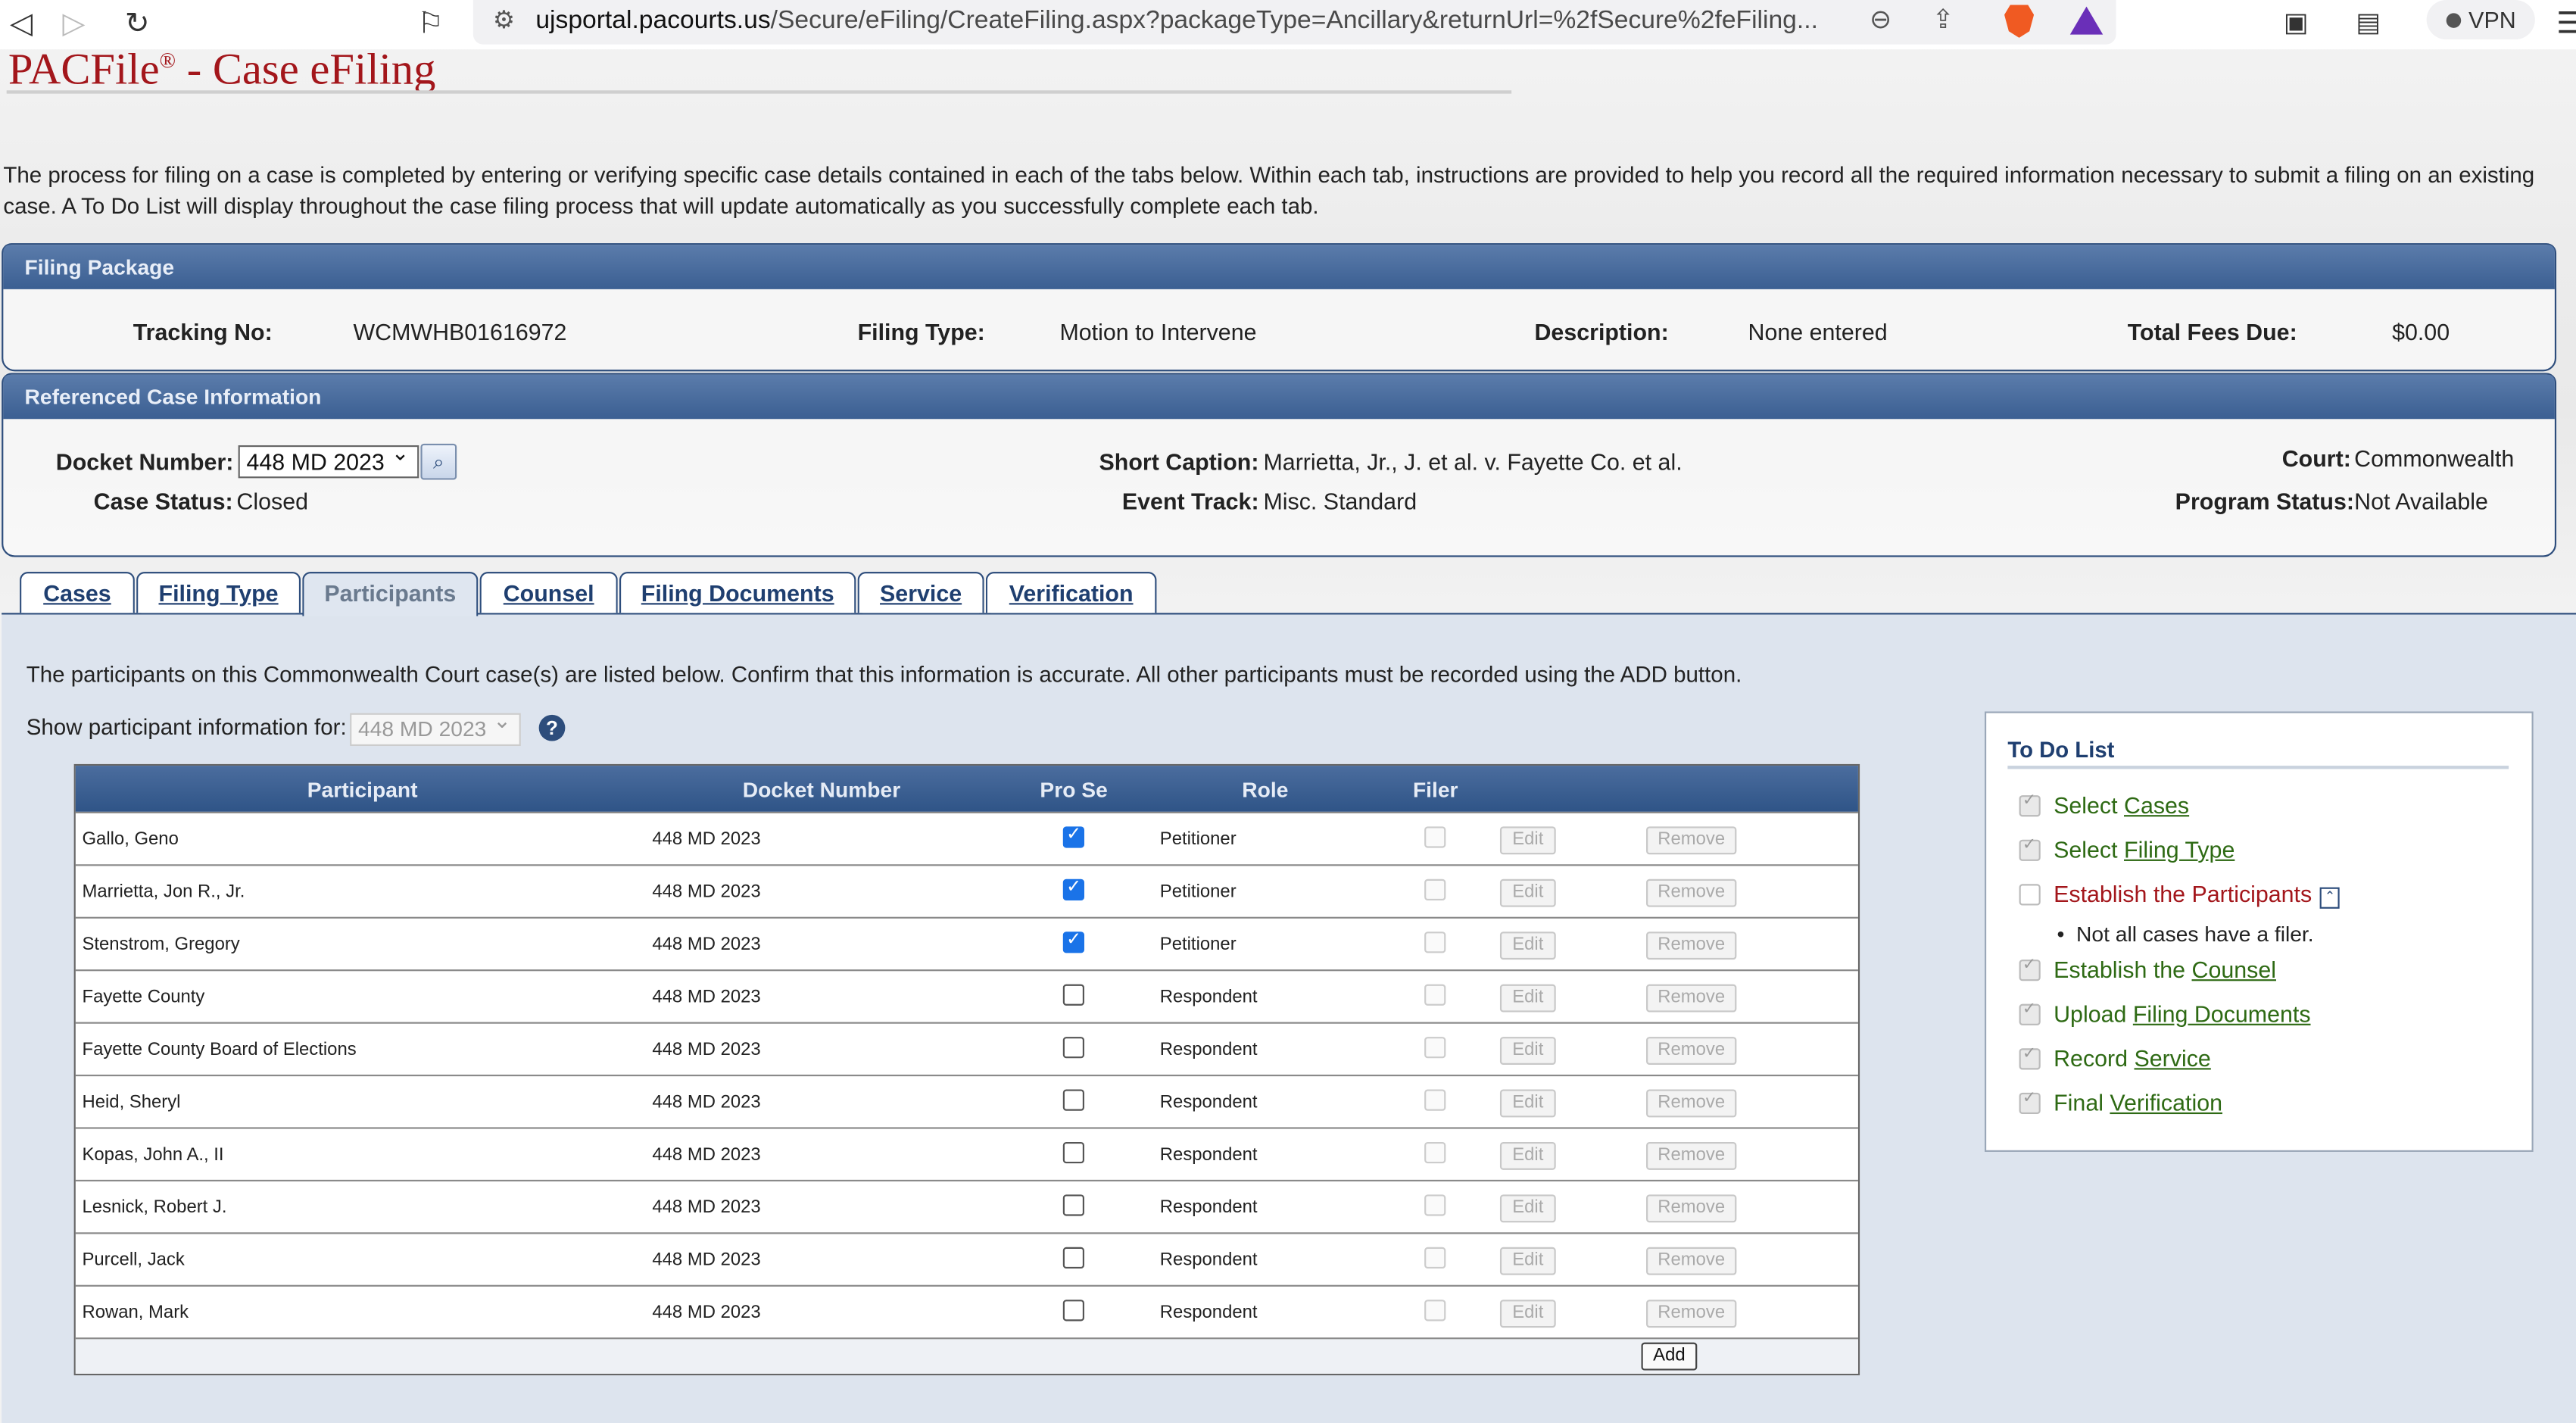 The image size is (2576, 1423). What do you see at coordinates (2480, 20) in the screenshot?
I see `vpn-button: VPN` at bounding box center [2480, 20].